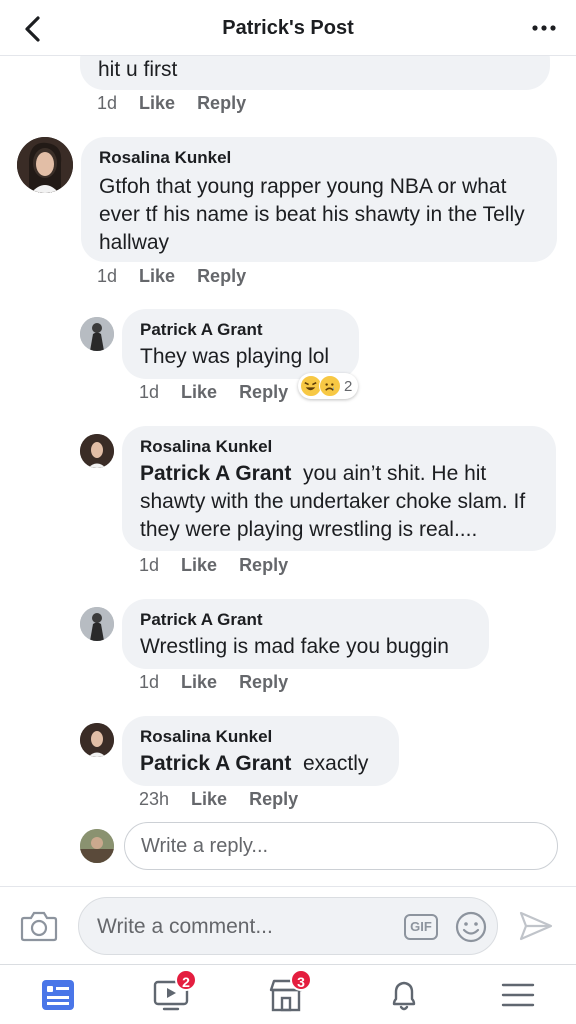 This screenshot has height=1024, width=576. I want to click on news-feed-icon, so click(58, 995).